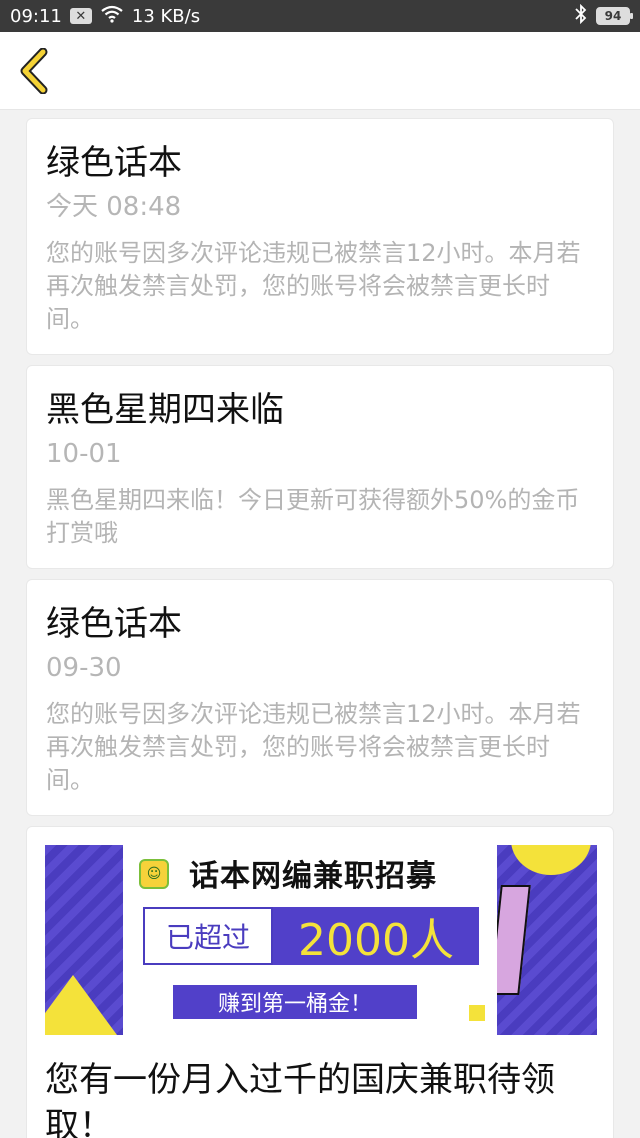  Describe the element at coordinates (313, 516) in the screenshot. I see `message-body: 黑色星期四来临！今日更新可获得额外50%的金币打赏哦` at that location.